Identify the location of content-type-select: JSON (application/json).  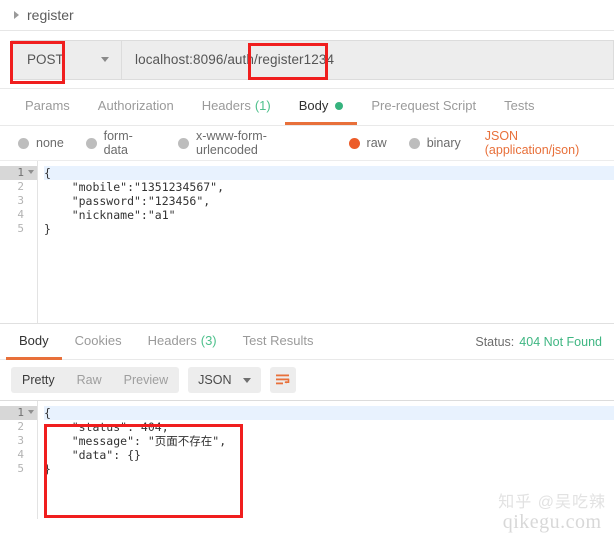
(549, 143).